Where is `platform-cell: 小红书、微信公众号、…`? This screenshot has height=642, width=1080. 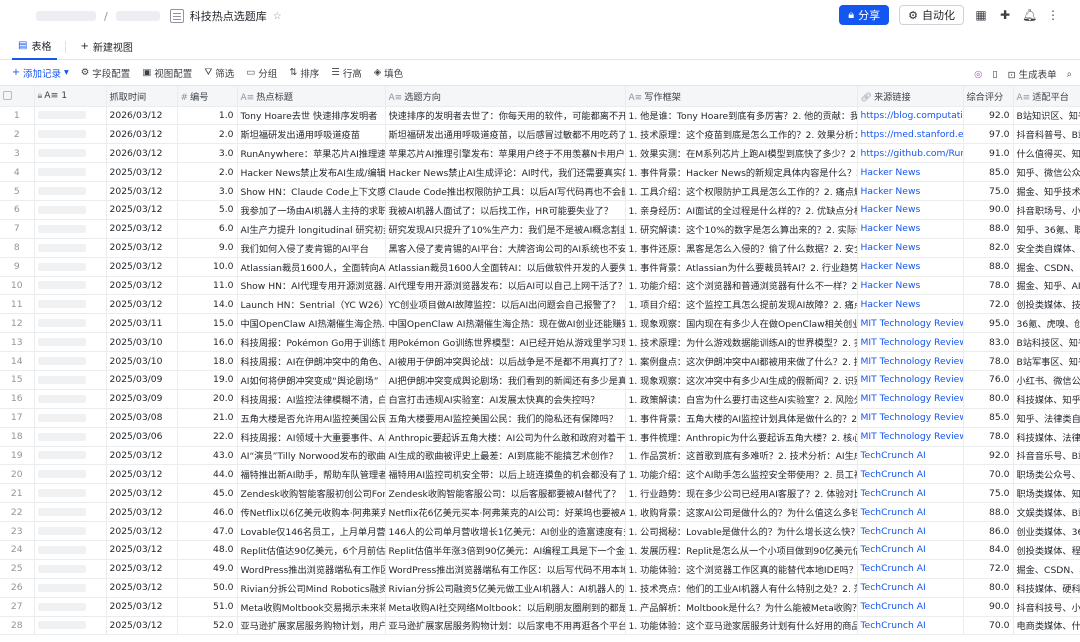 platform-cell: 小红书、微信公众号、… is located at coordinates (1046, 380).